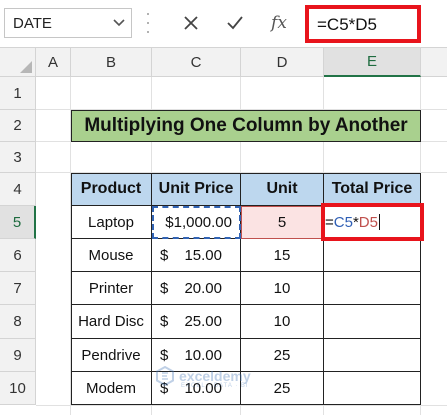 Image resolution: width=447 pixels, height=415 pixels. What do you see at coordinates (111, 189) in the screenshot?
I see `header-product: Product` at bounding box center [111, 189].